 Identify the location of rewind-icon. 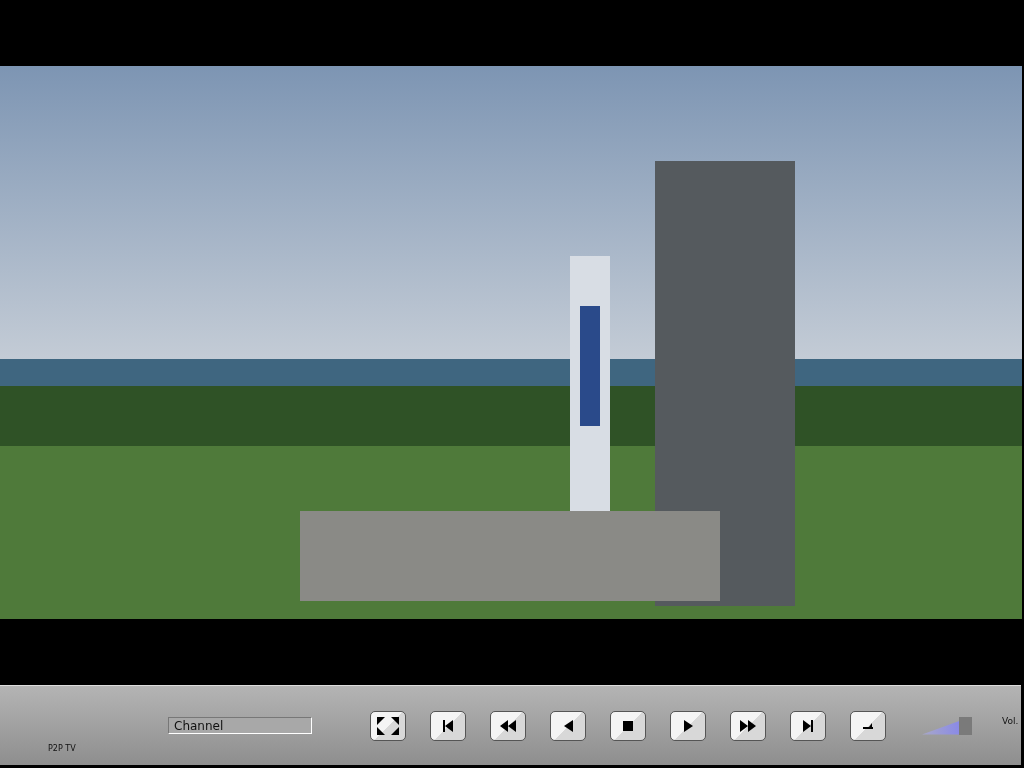
(508, 725).